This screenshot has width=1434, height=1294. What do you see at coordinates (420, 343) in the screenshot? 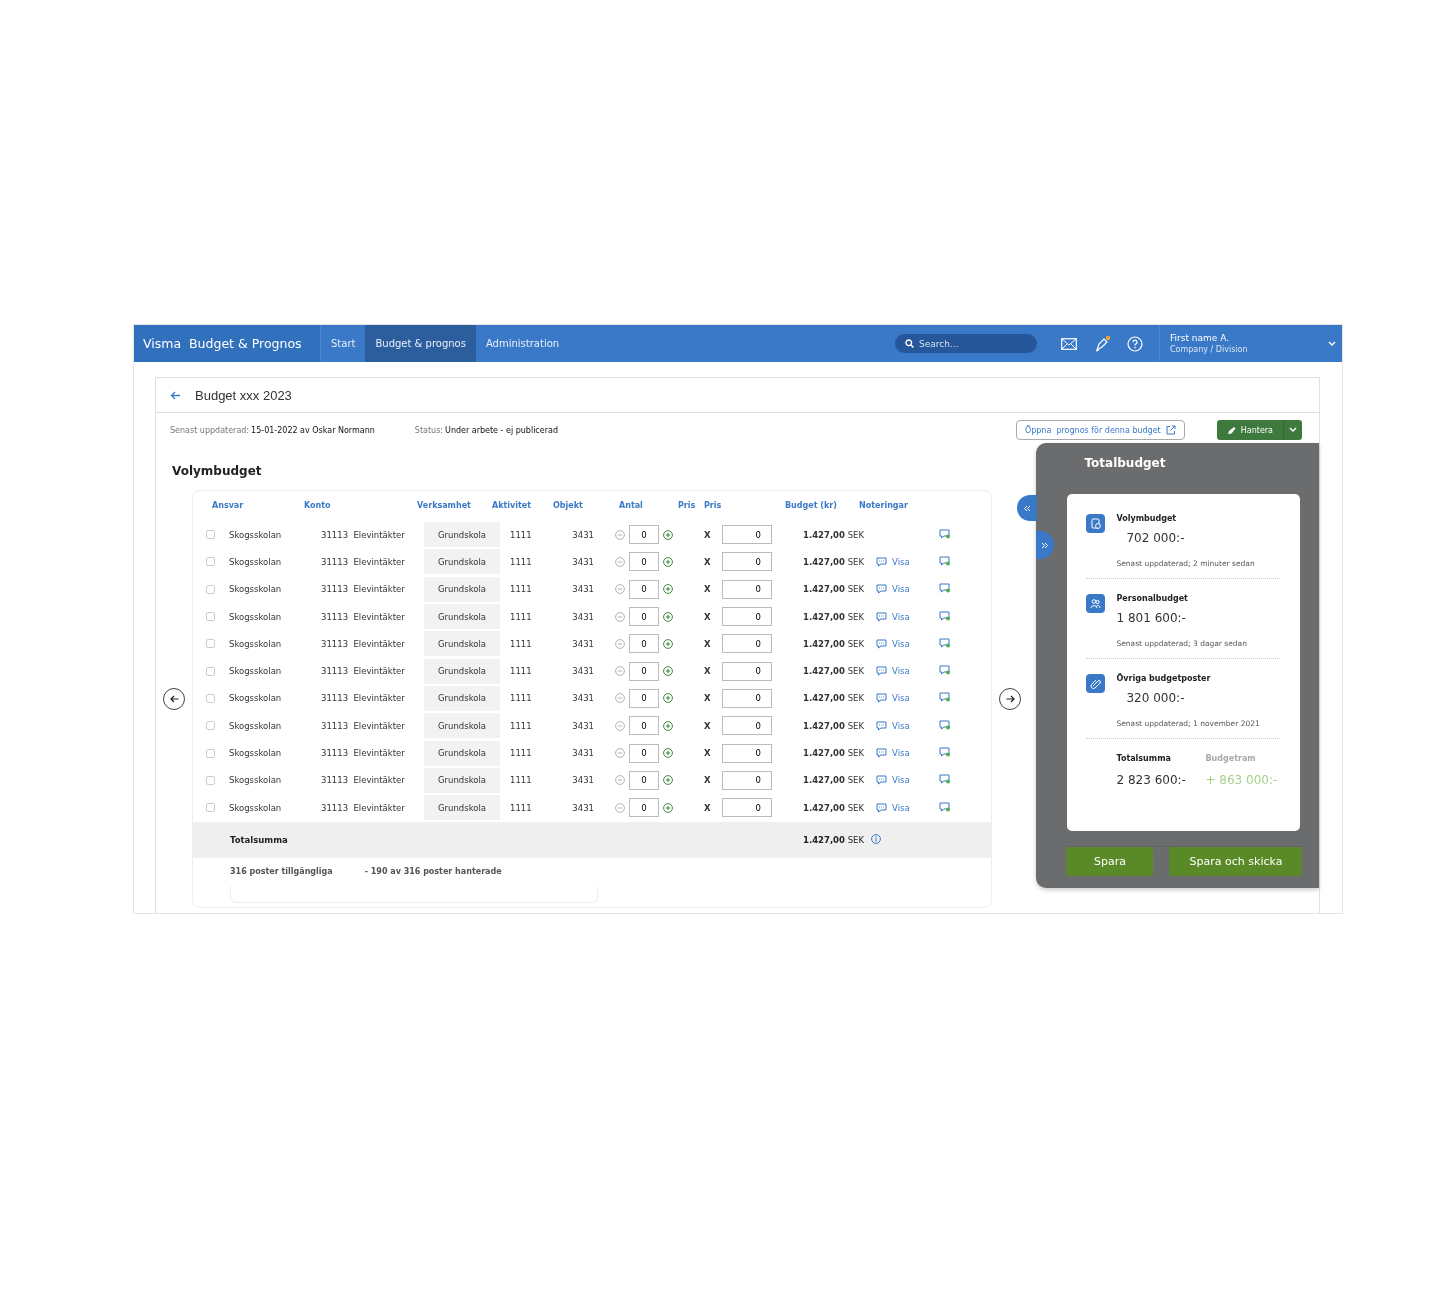
I see `nav-tab: Budget & prognos` at bounding box center [420, 343].